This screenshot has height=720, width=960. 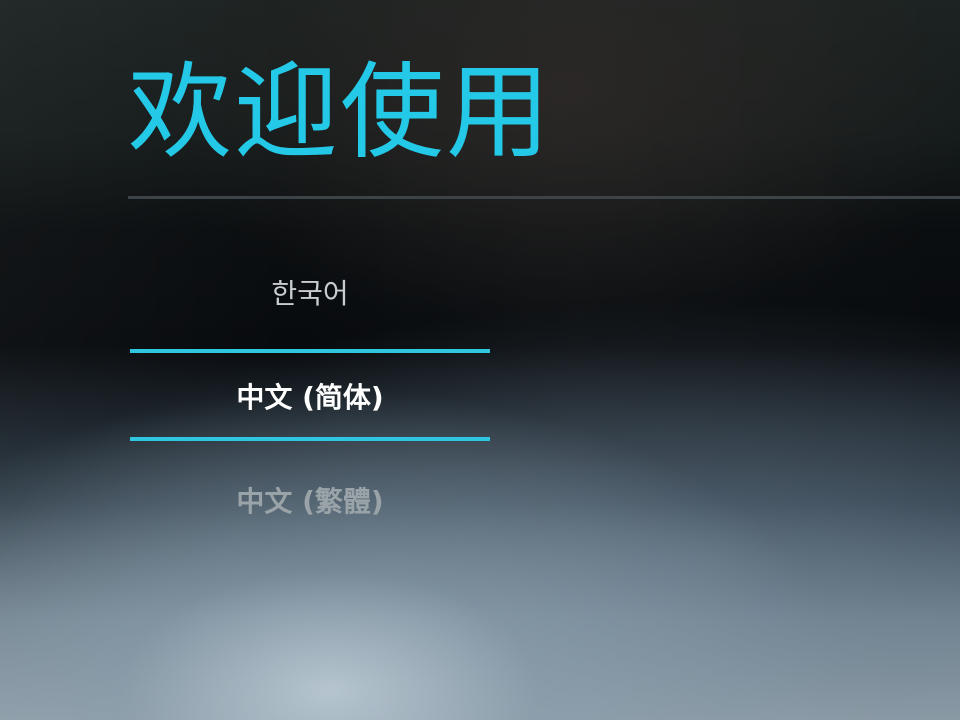 What do you see at coordinates (544, 197) in the screenshot?
I see `title-divider` at bounding box center [544, 197].